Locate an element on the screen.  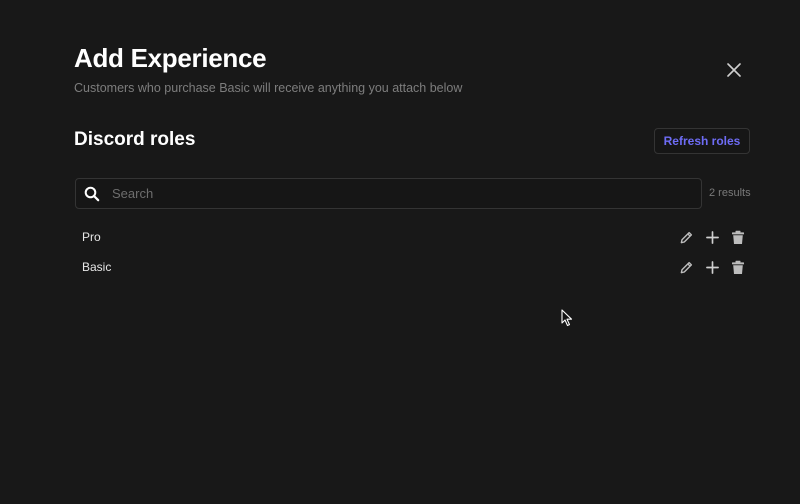
close-button is located at coordinates (734, 70).